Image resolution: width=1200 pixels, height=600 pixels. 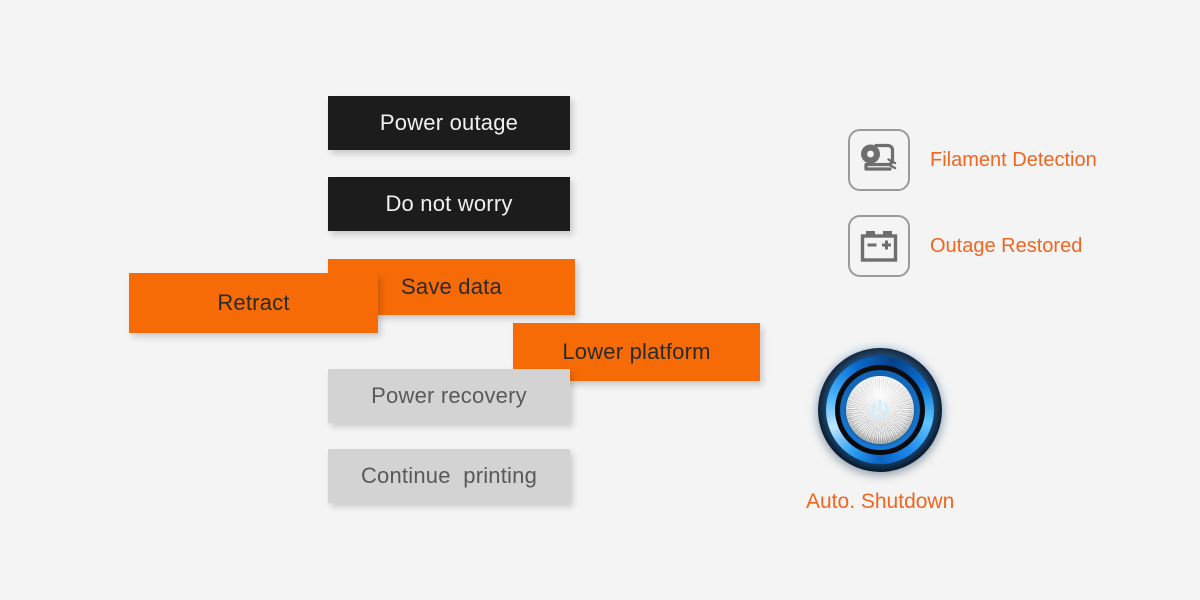 I want to click on feature-filament-detection: Filament Detection, so click(x=972, y=160).